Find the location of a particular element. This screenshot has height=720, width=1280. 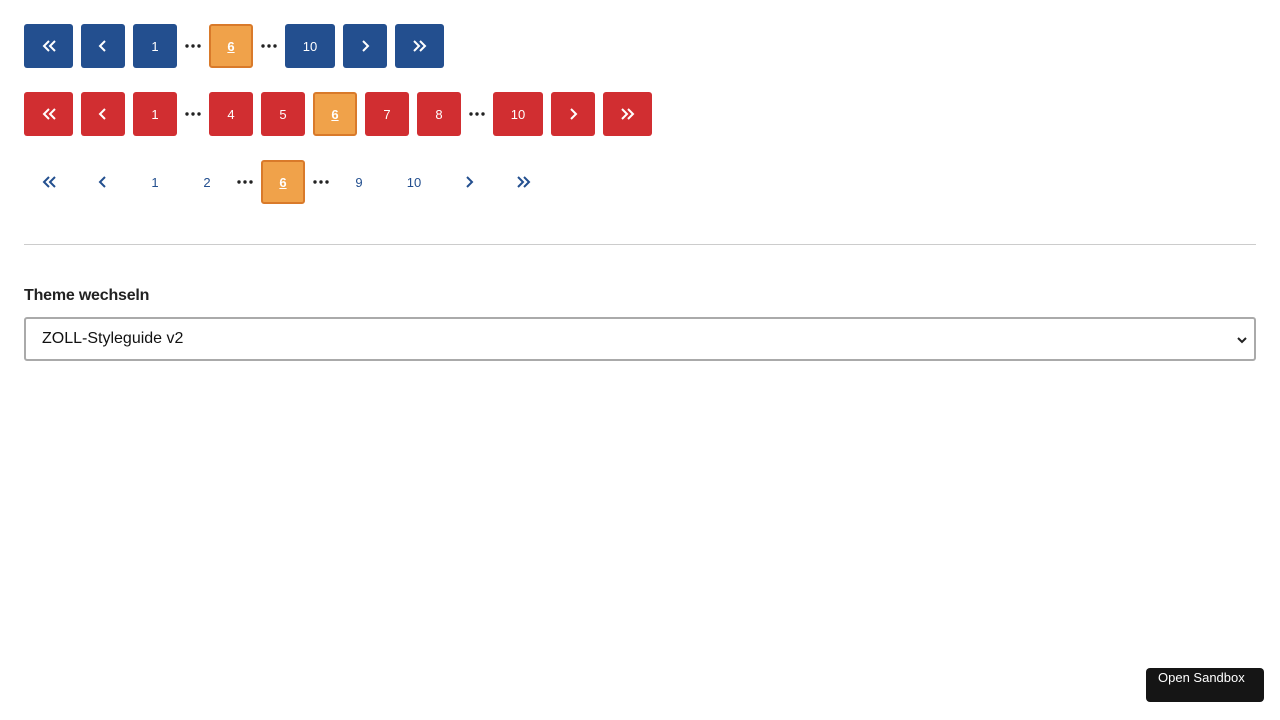

pagination-blue: 1 6 10 is located at coordinates (238, 46).